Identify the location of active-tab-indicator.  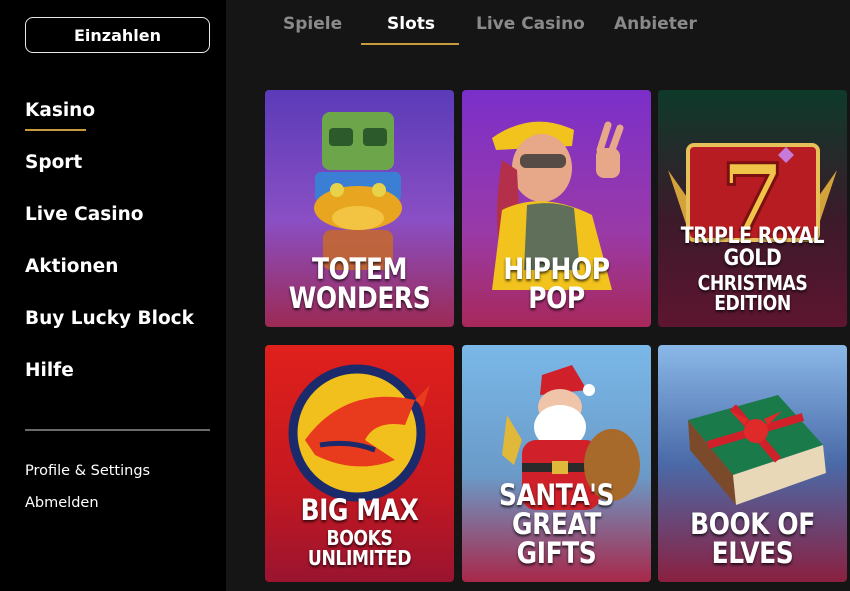
(410, 44).